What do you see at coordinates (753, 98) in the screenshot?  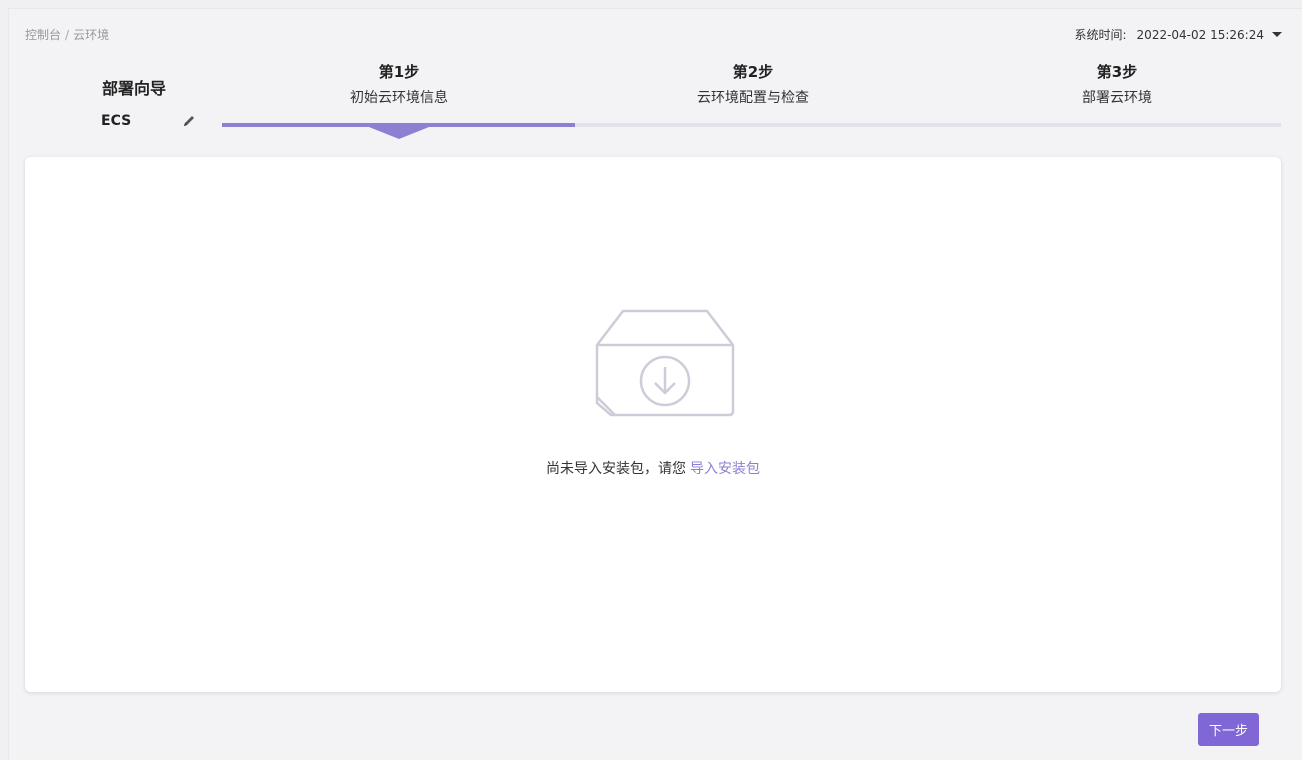 I see `step-2-label: 云环境配置与检查` at bounding box center [753, 98].